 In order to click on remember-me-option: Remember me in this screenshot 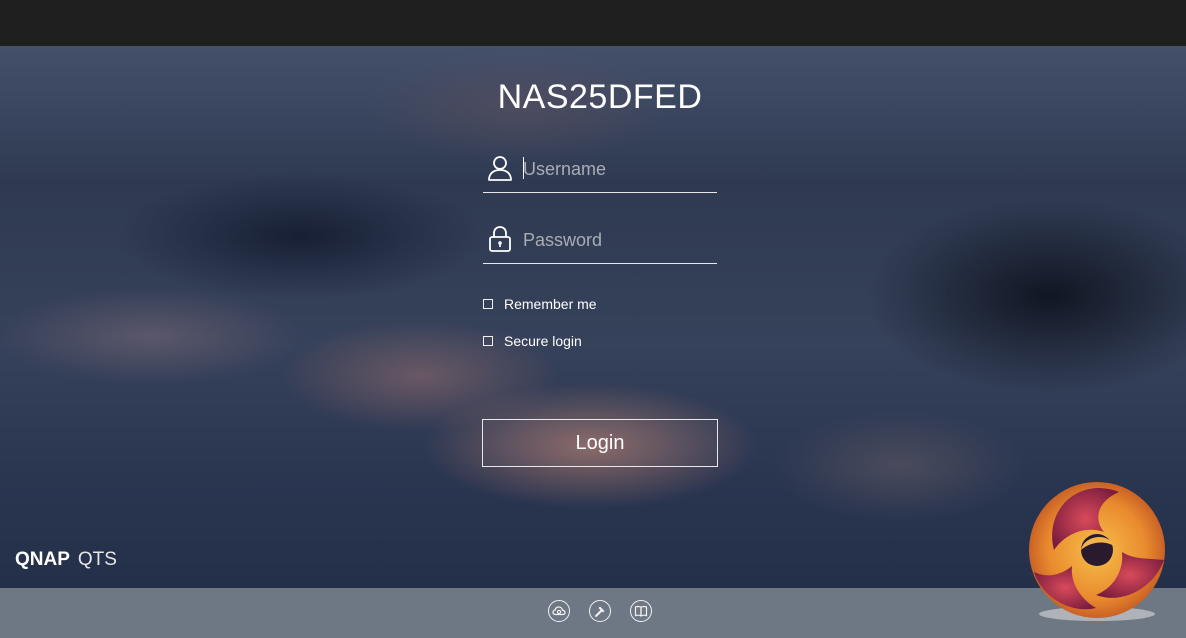, I will do `click(540, 304)`.